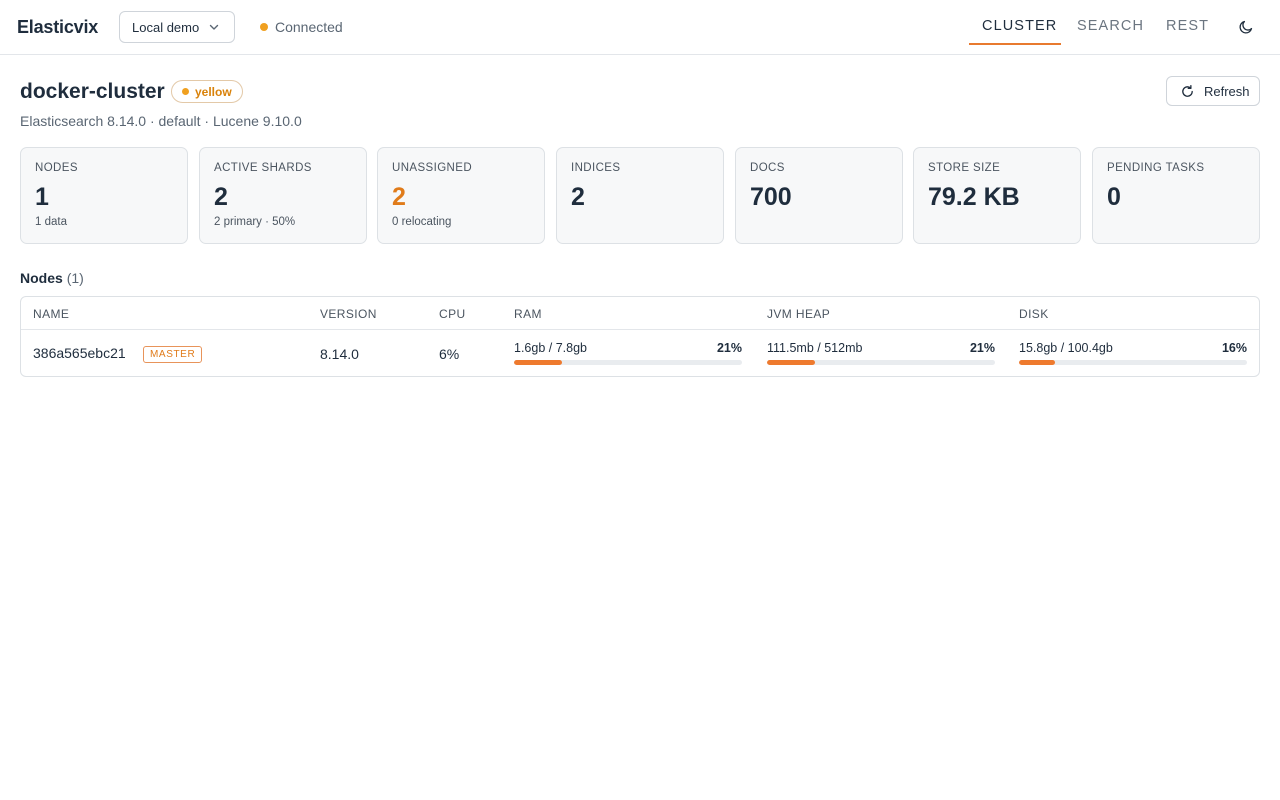 Image resolution: width=1280 pixels, height=800 pixels. I want to click on stat-value: 1, so click(42, 197).